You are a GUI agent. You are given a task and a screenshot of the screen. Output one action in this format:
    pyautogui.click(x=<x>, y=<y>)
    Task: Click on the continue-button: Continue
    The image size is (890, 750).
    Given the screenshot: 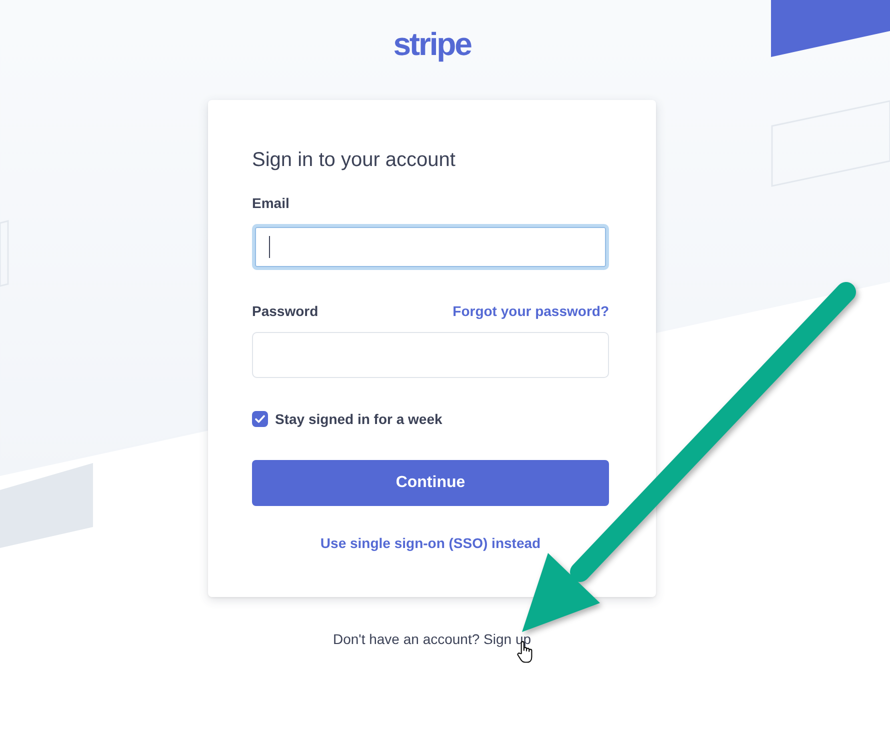 What is the action you would take?
    pyautogui.click(x=430, y=483)
    